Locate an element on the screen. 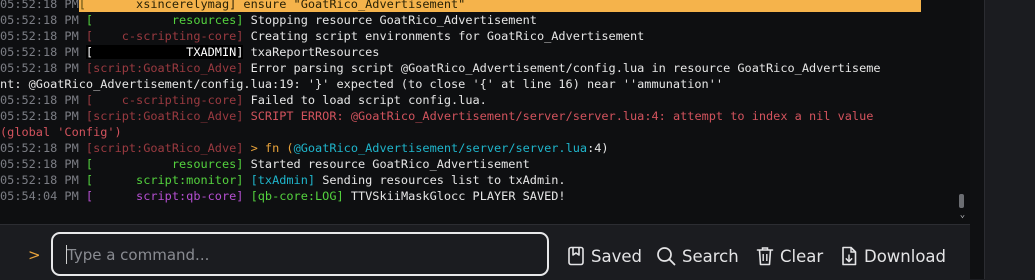 The height and width of the screenshot is (280, 1035). log-message: TTVSkiiMaskGlocc PLAYER SAVED! is located at coordinates (454, 196).